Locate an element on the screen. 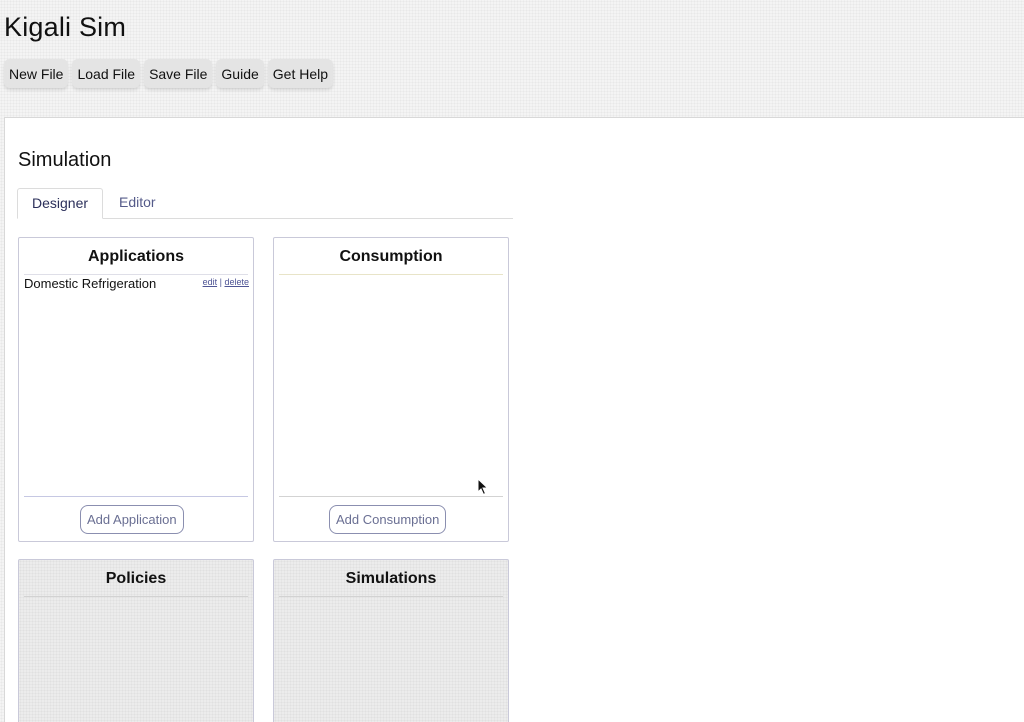 The width and height of the screenshot is (1024, 722). consumption-list is located at coordinates (391, 385).